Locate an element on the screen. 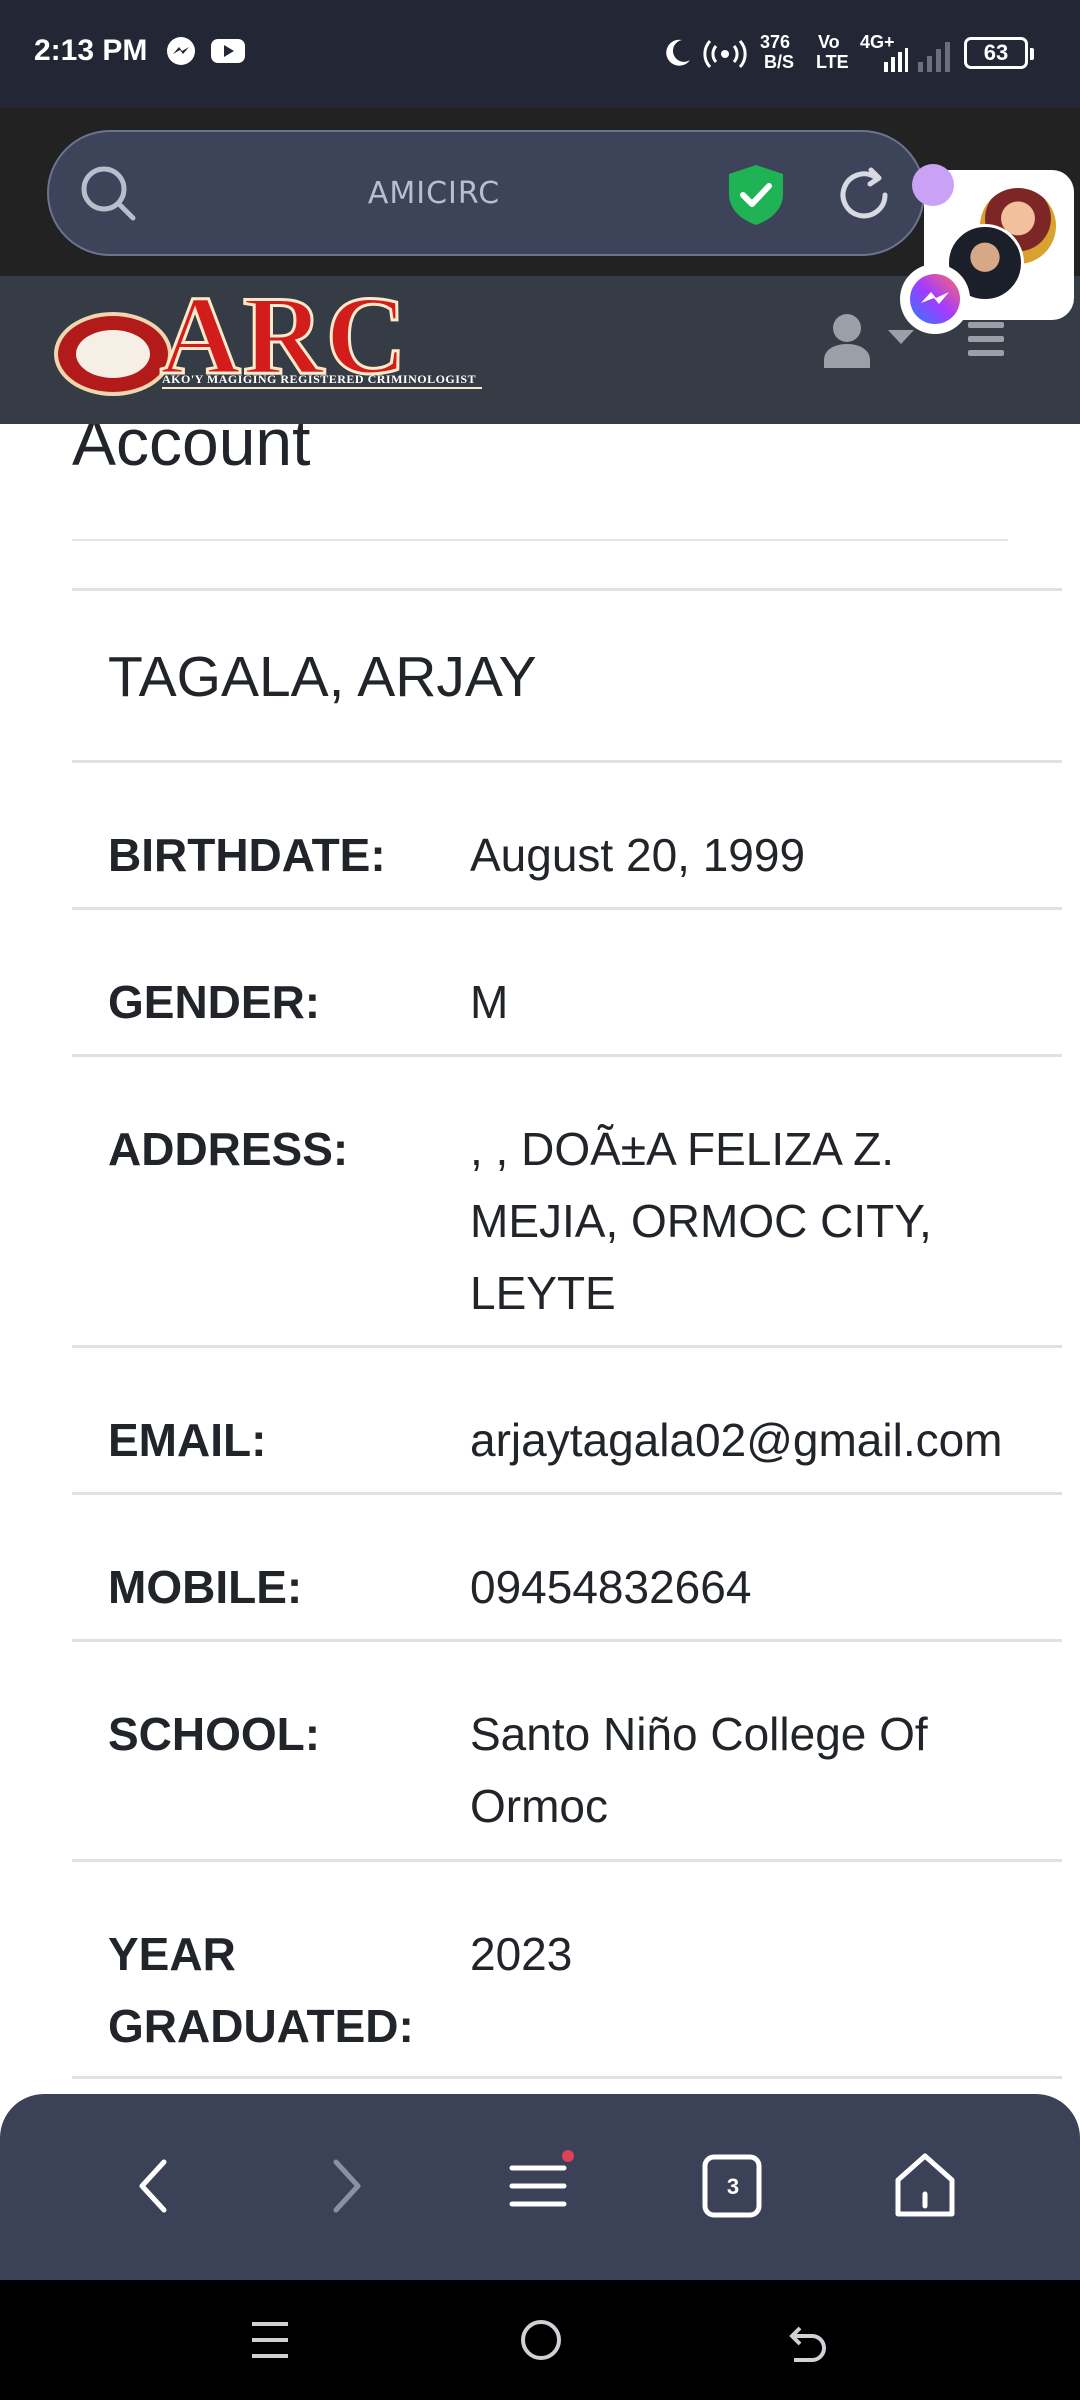 The width and height of the screenshot is (1080, 2400). field-value: 09454832664 is located at coordinates (748, 1582).